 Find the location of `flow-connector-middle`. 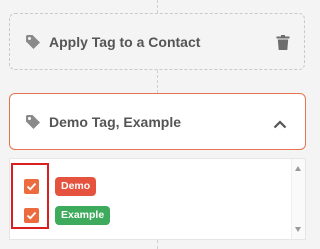

flow-connector-middle is located at coordinates (157, 81).